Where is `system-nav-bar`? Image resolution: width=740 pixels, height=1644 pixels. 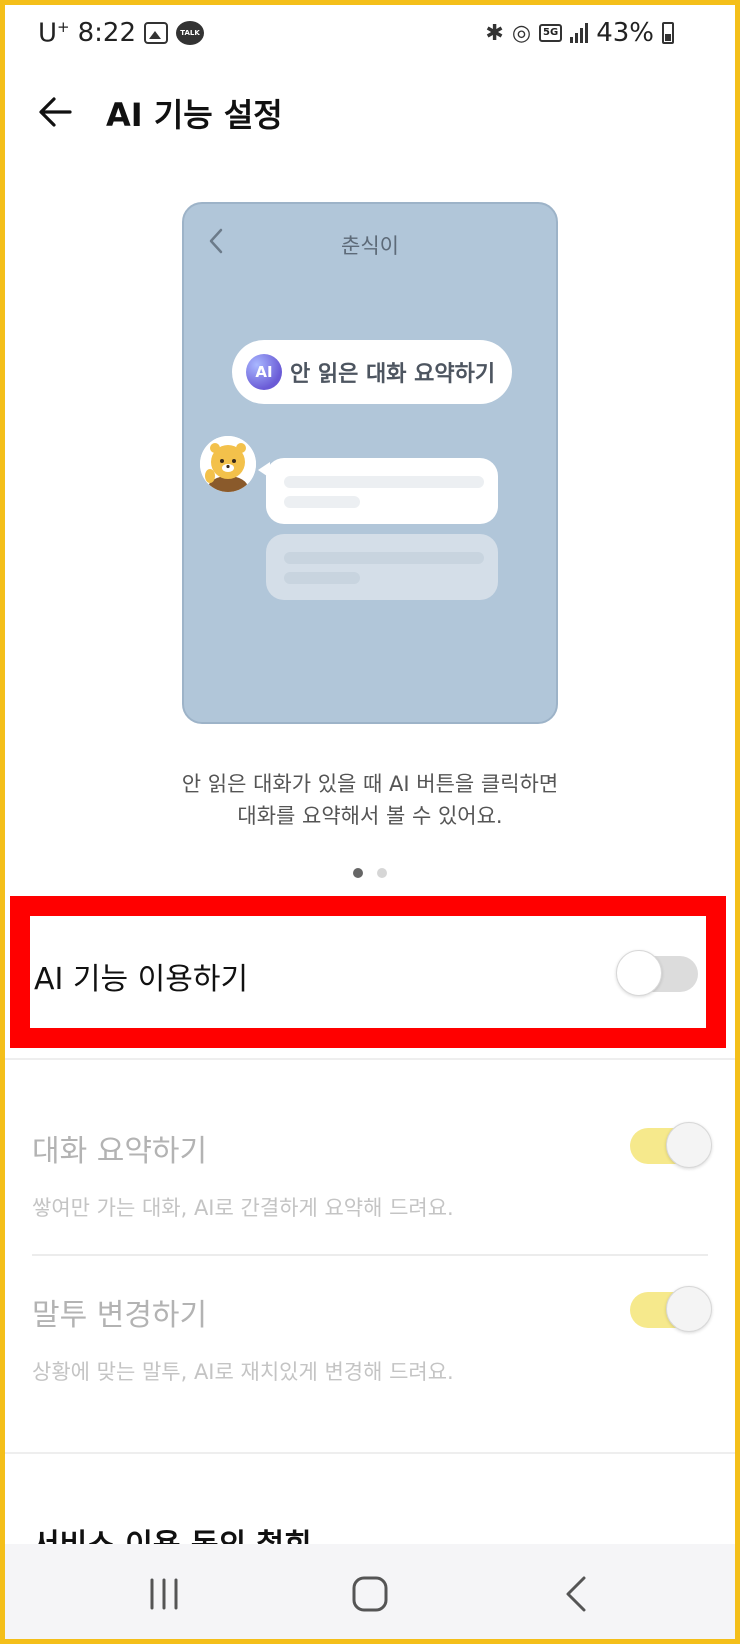 system-nav-bar is located at coordinates (370, 1594).